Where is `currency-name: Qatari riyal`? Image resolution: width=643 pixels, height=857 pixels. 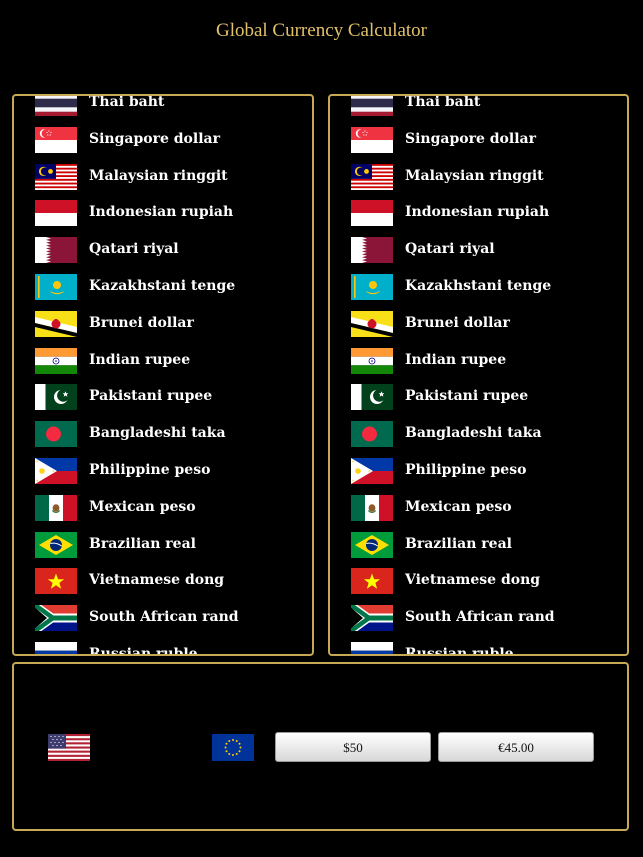 currency-name: Qatari riyal is located at coordinates (134, 249).